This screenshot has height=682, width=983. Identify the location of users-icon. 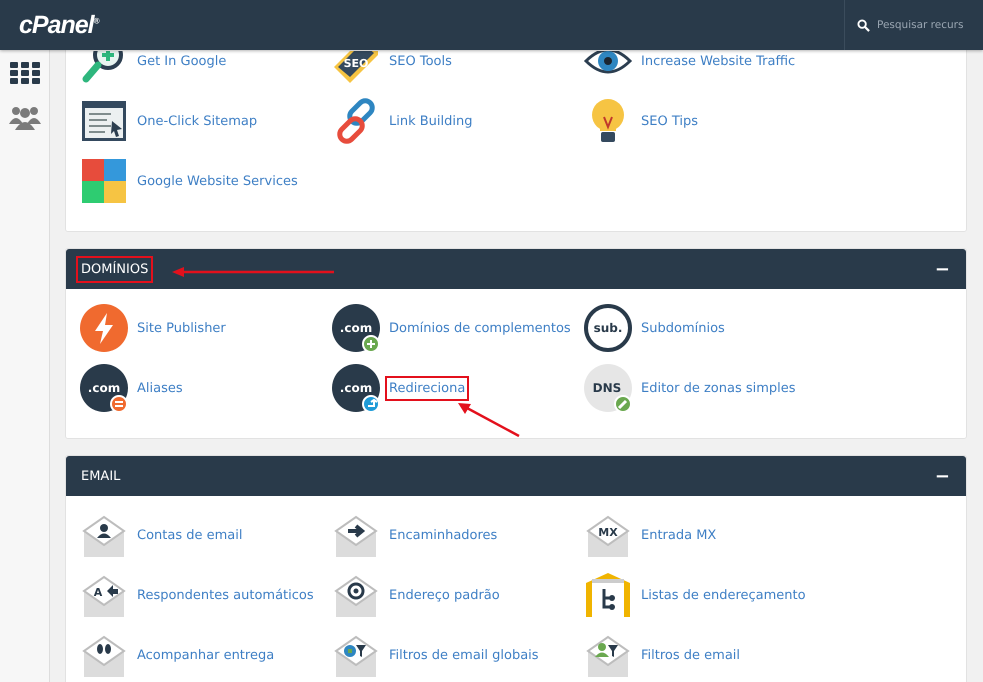
(24, 117).